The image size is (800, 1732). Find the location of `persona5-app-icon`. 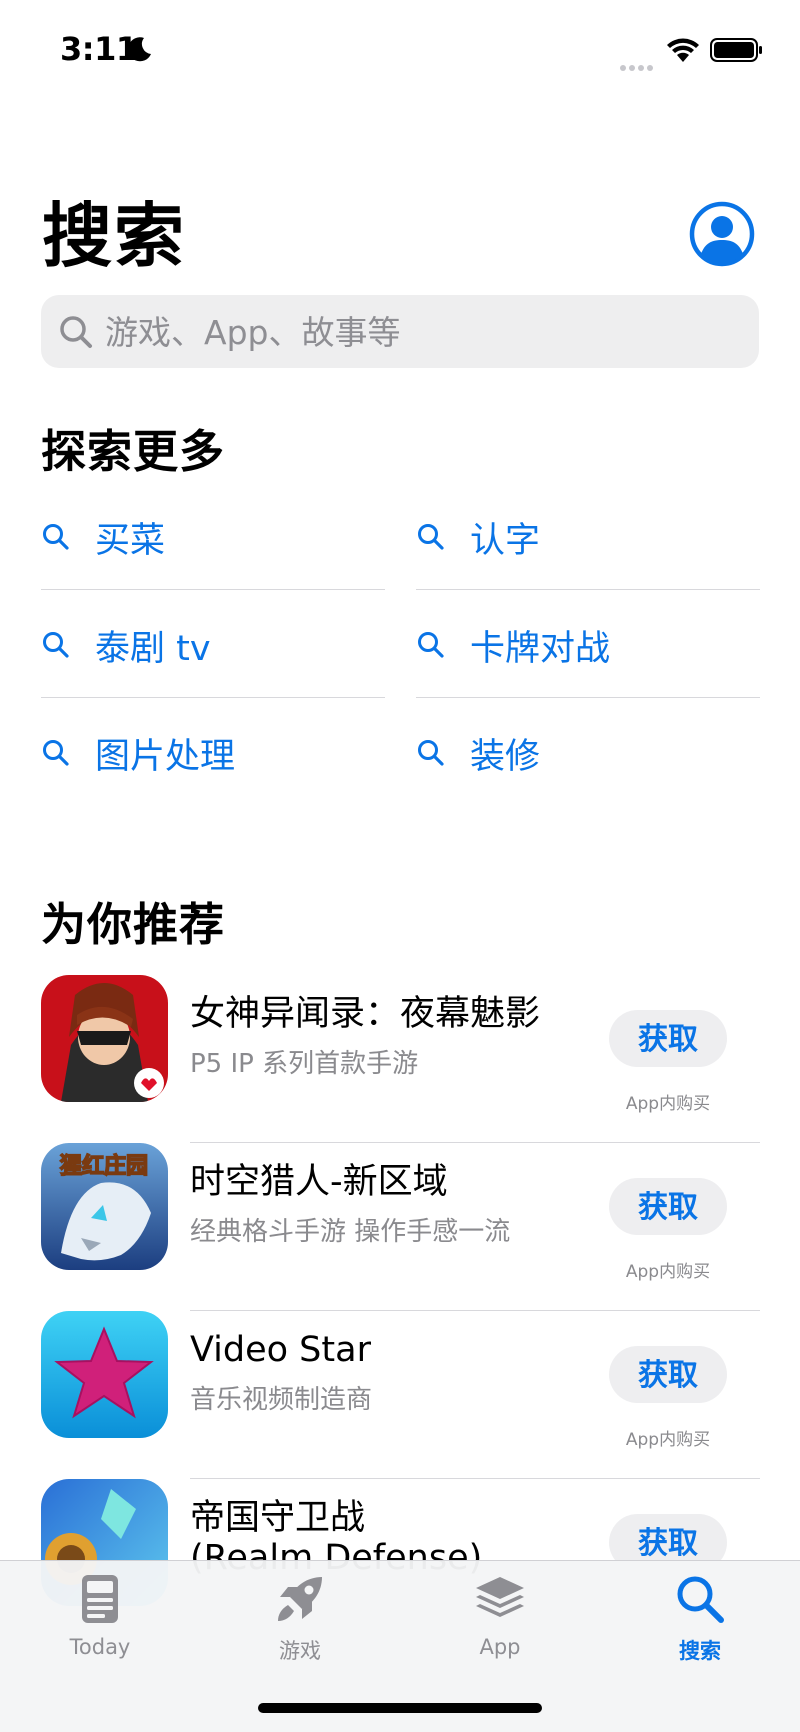

persona5-app-icon is located at coordinates (104, 1038).